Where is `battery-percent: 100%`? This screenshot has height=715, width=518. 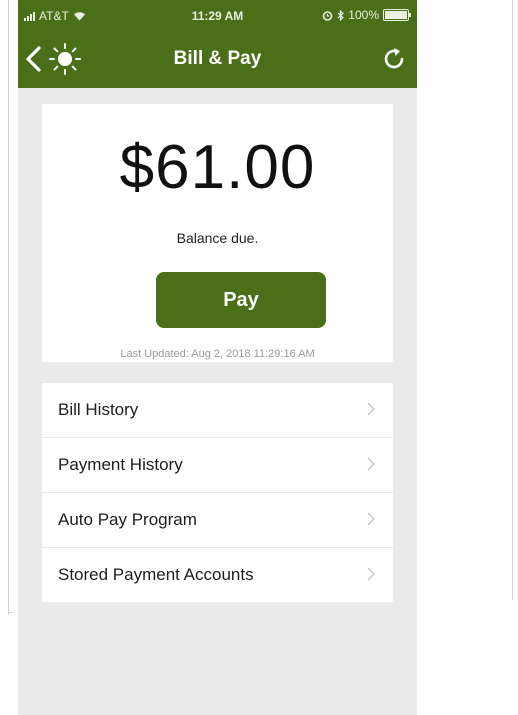
battery-percent: 100% is located at coordinates (363, 15).